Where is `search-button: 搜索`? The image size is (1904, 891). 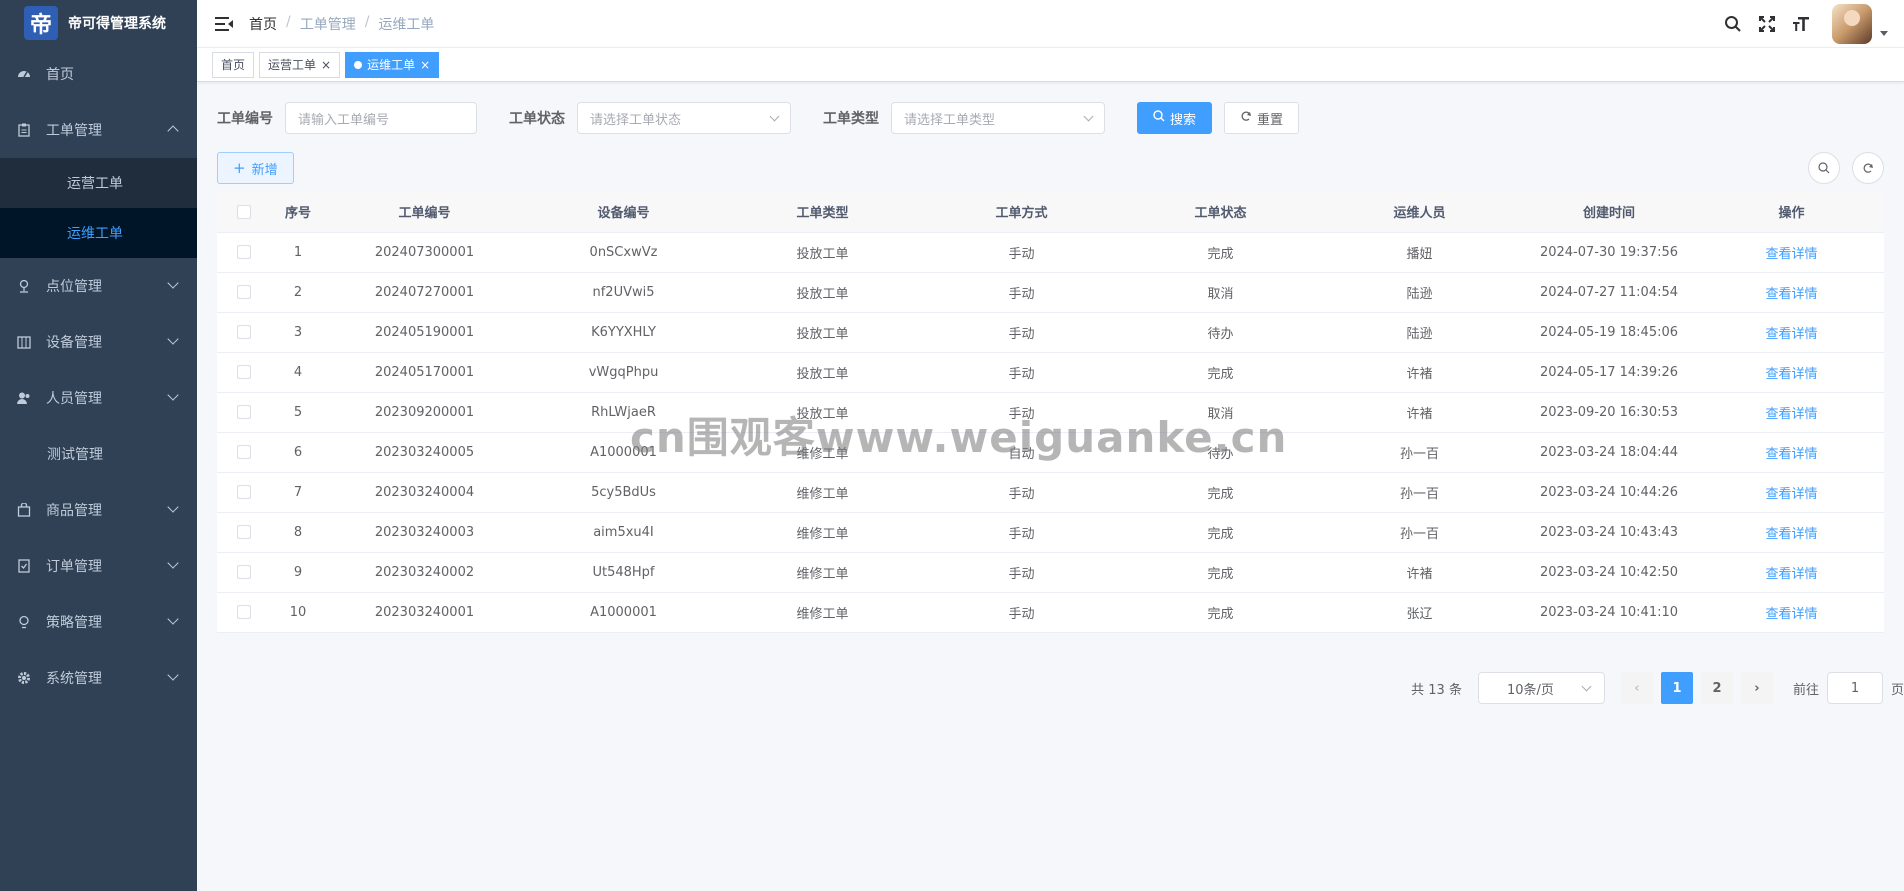
search-button: 搜索 is located at coordinates (1175, 118).